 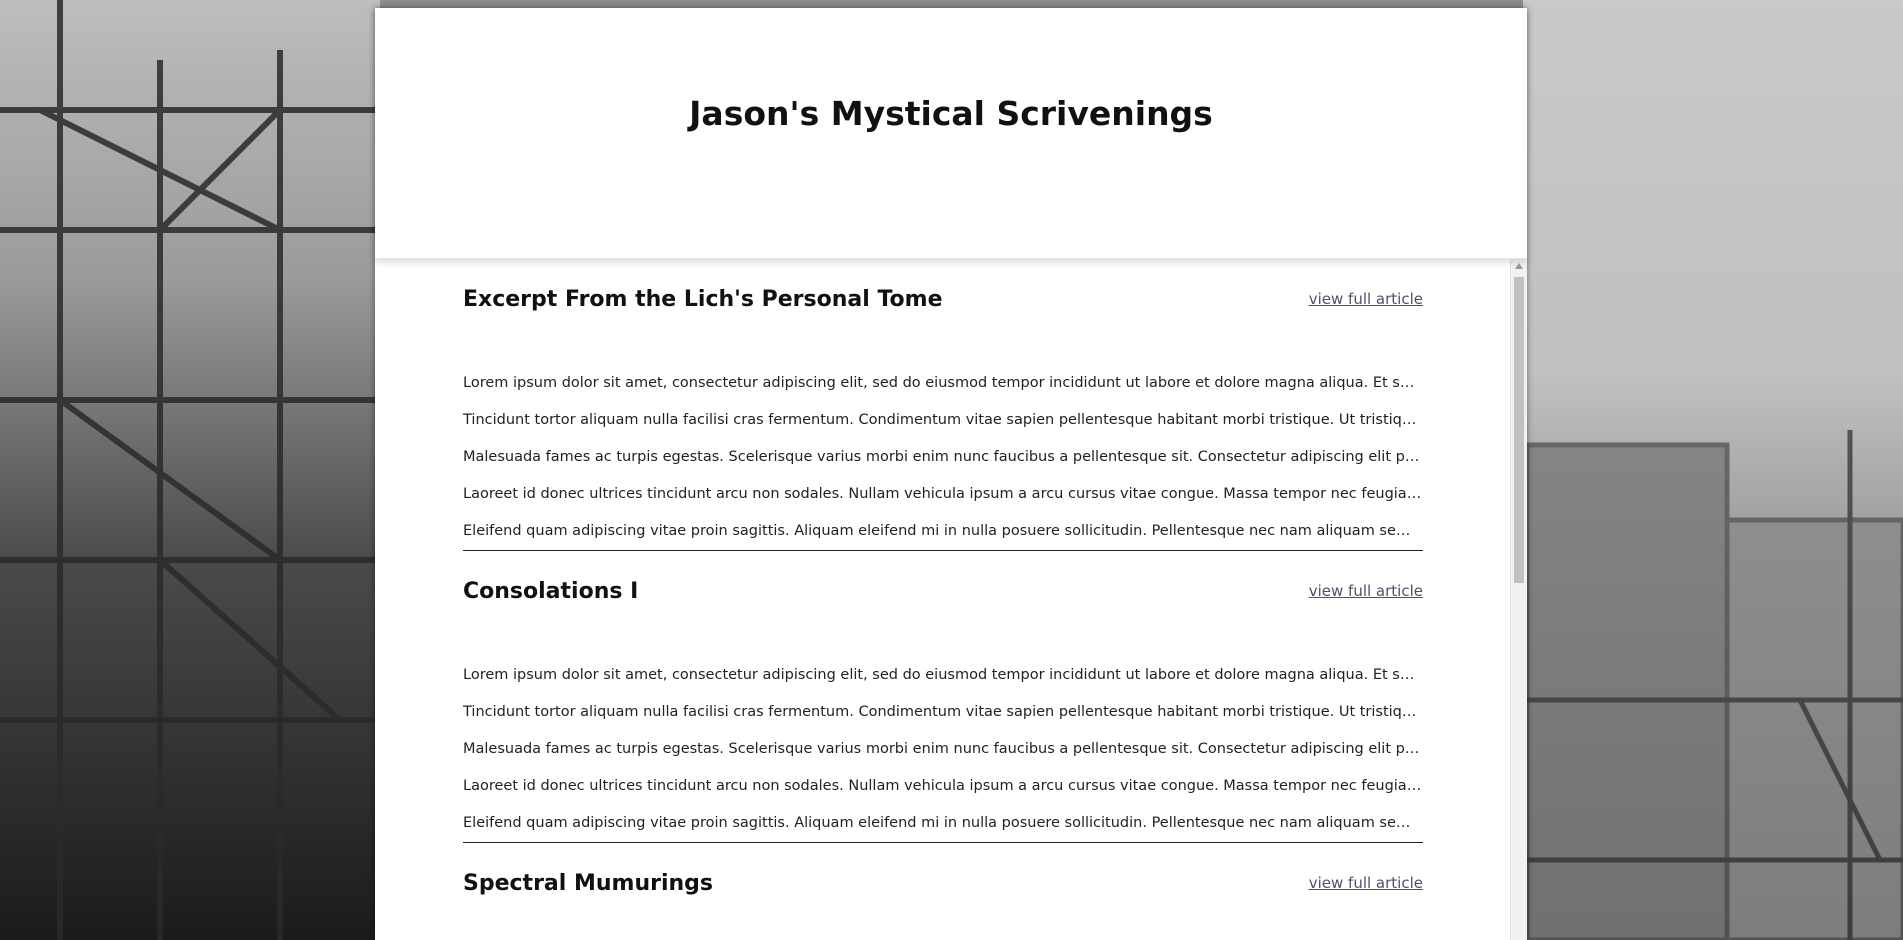 What do you see at coordinates (951, 113) in the screenshot?
I see `site-title: Jason's Mystical Scrivenings` at bounding box center [951, 113].